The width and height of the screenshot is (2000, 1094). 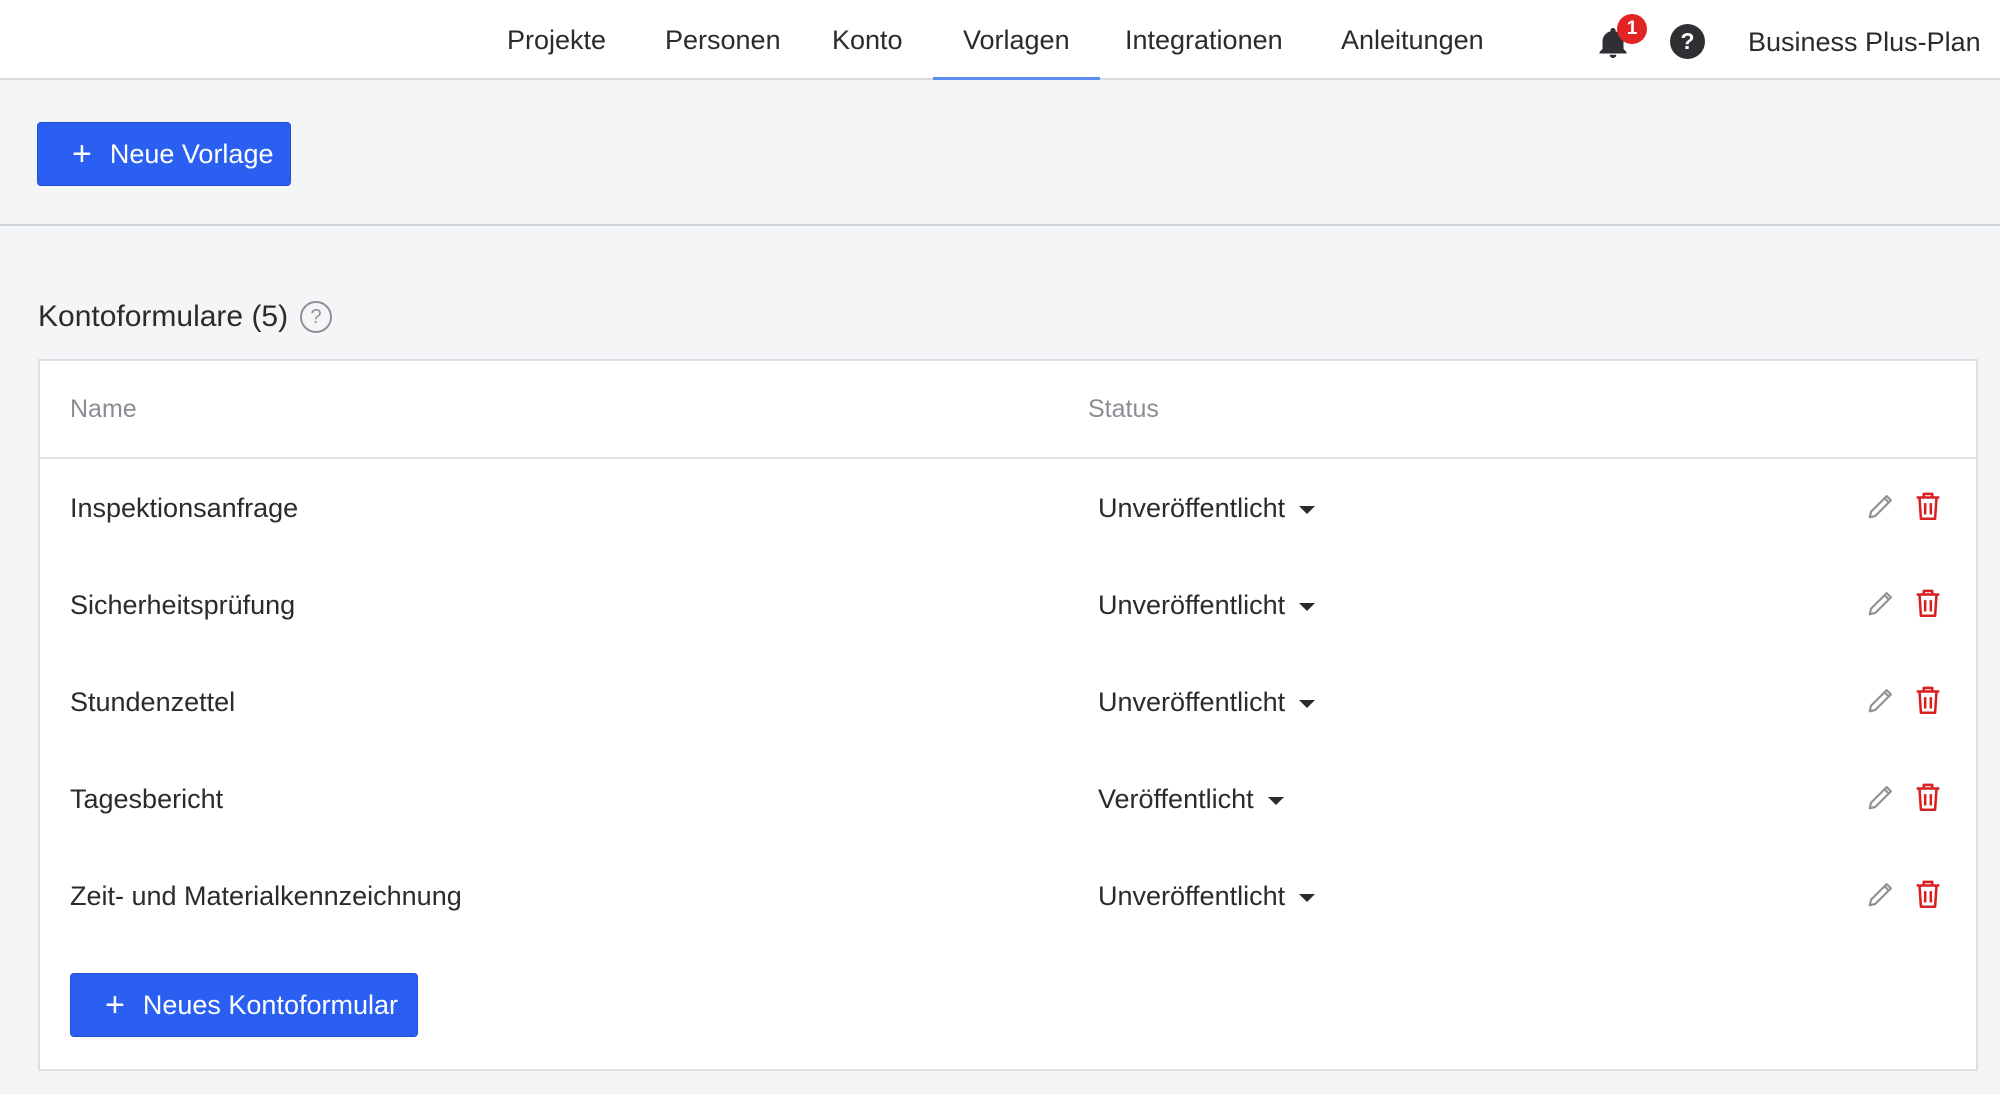 What do you see at coordinates (867, 40) in the screenshot?
I see `tab-konto: Konto` at bounding box center [867, 40].